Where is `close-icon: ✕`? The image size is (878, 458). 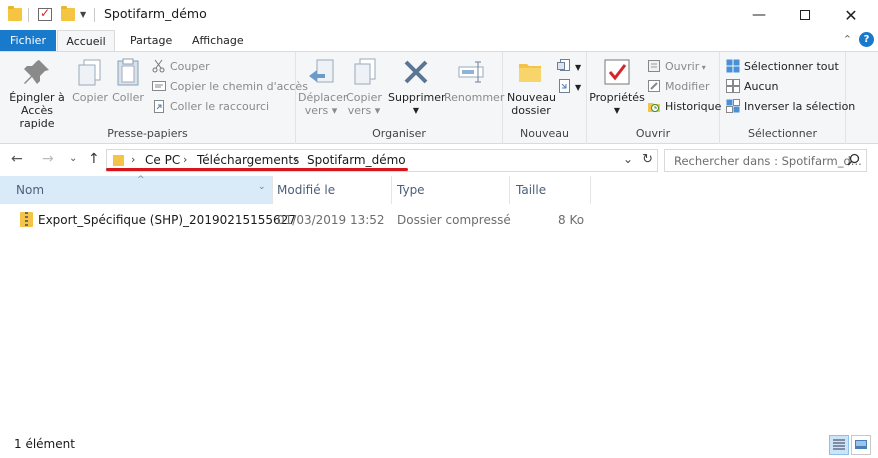
close-icon: ✕ is located at coordinates (851, 15).